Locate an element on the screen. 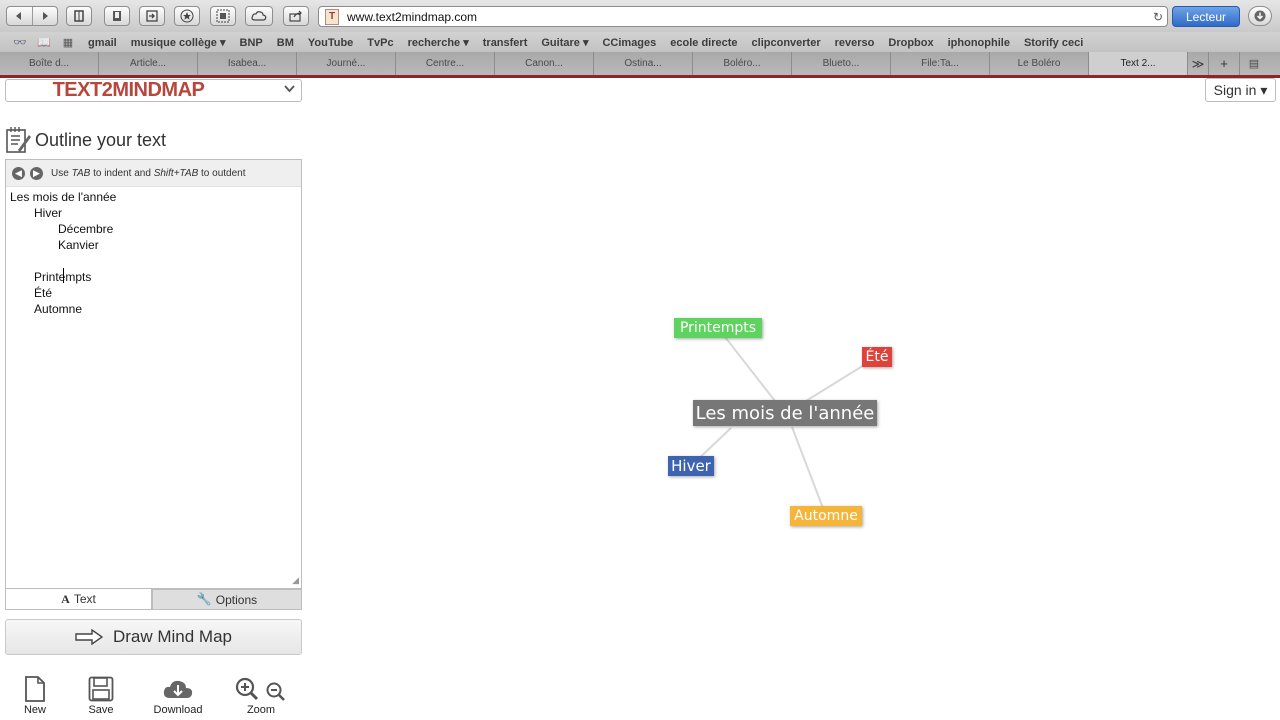  mind-map-branch-node: Automne is located at coordinates (826, 516).